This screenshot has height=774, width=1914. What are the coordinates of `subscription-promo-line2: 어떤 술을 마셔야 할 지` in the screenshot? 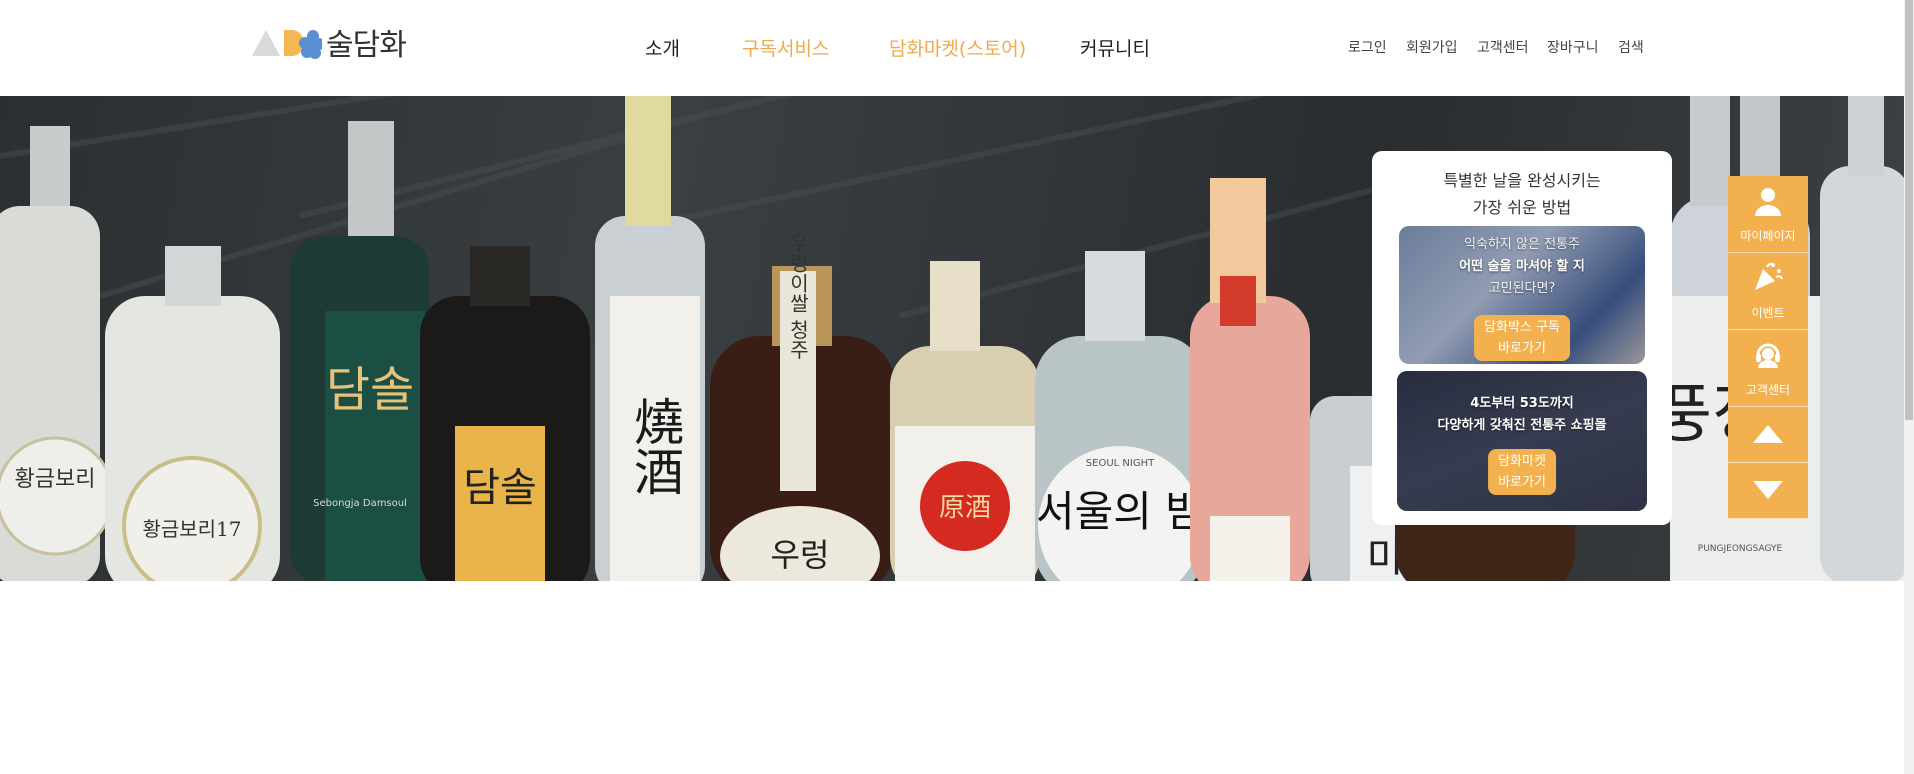 It's located at (1522, 266).